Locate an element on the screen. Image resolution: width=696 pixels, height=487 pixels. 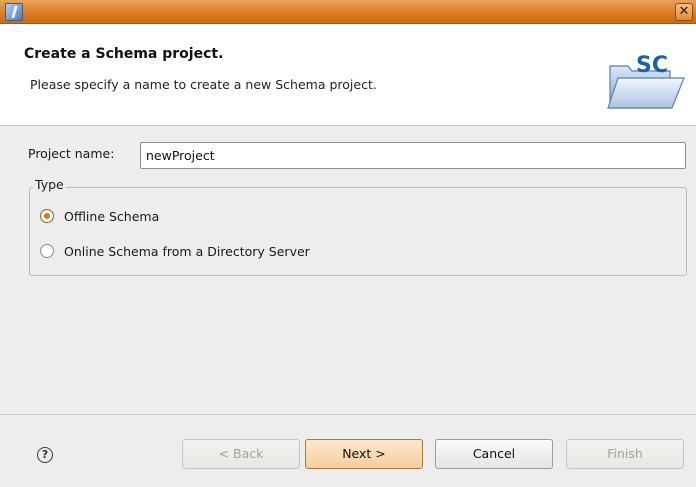
type-group-legend: Type is located at coordinates (49, 184).